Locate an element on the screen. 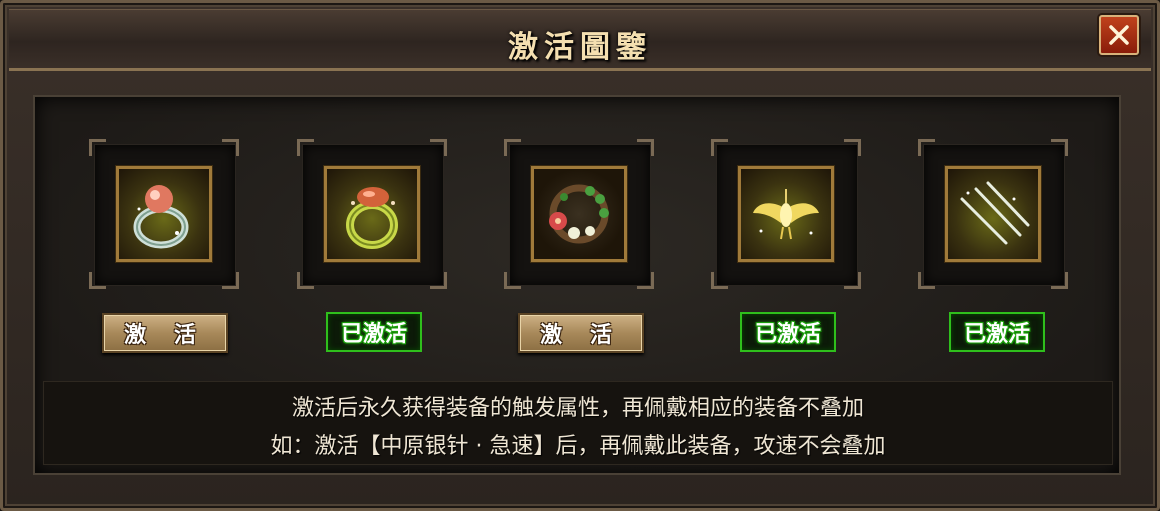 This screenshot has height=511, width=1160. description-line-1: 激活后永久获得装备的触发属性，再佩戴相应的装备不叠加 is located at coordinates (577, 408).